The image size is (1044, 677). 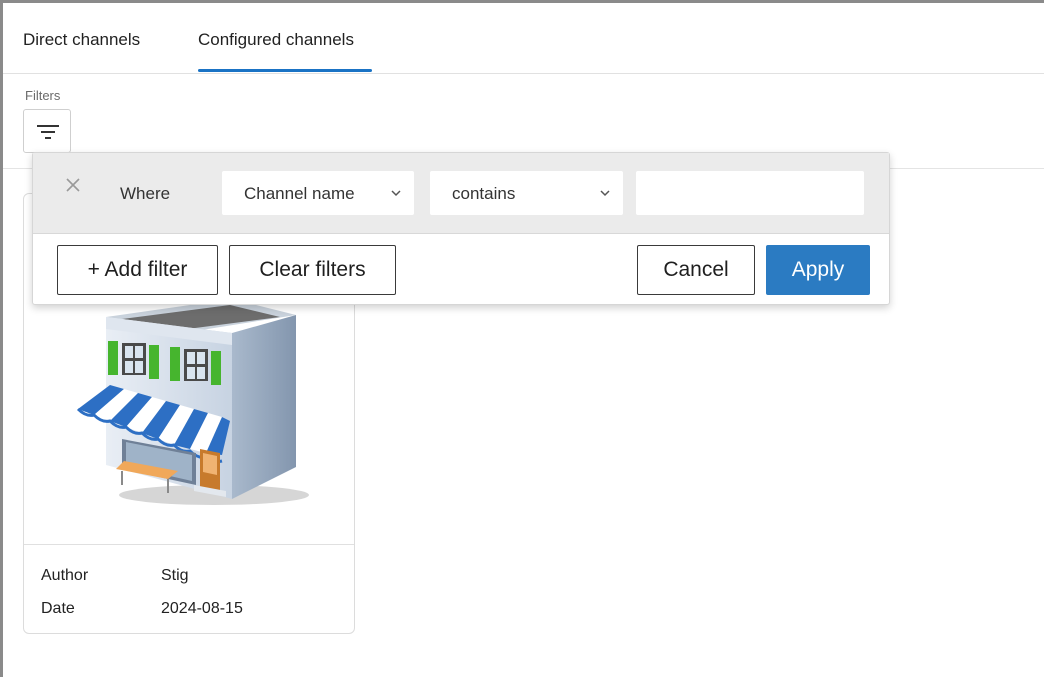 I want to click on filter-icon, so click(x=48, y=132).